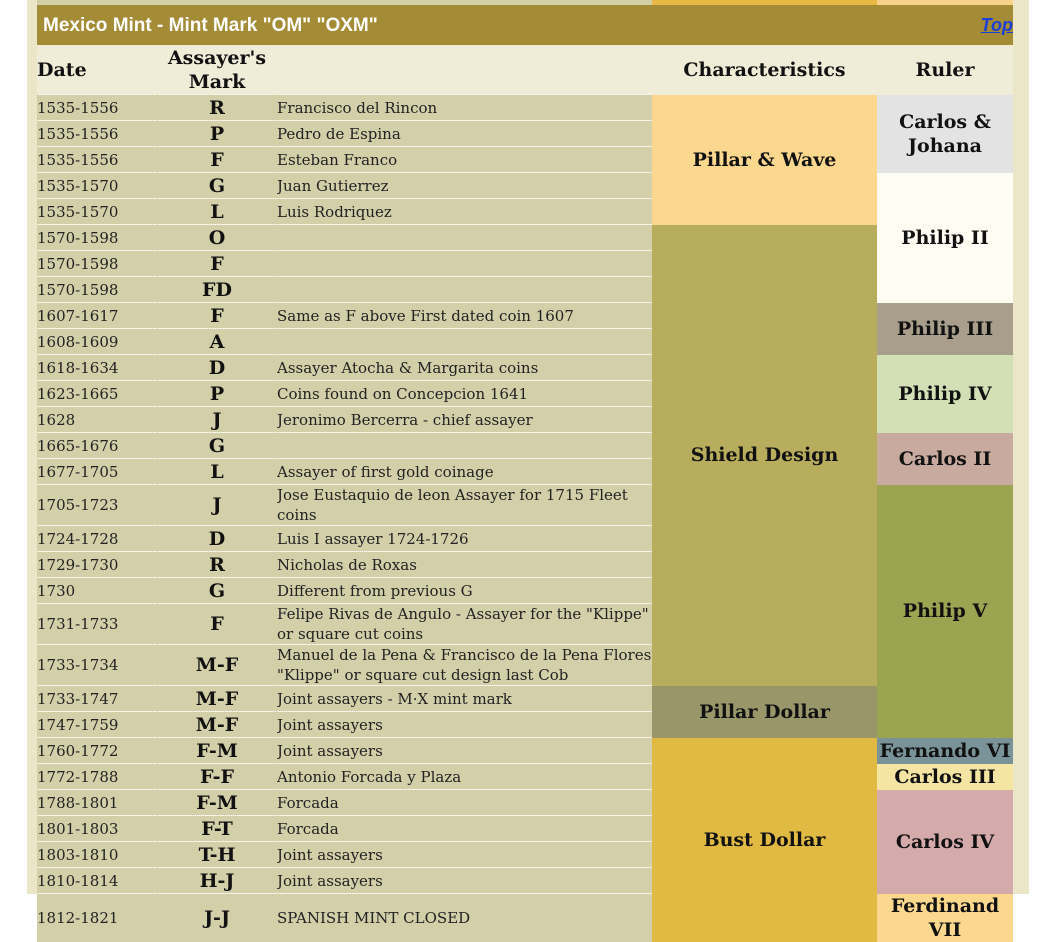 The height and width of the screenshot is (942, 1050). Describe the element at coordinates (464, 159) in the screenshot. I see `row-description: Esteban Franco` at that location.